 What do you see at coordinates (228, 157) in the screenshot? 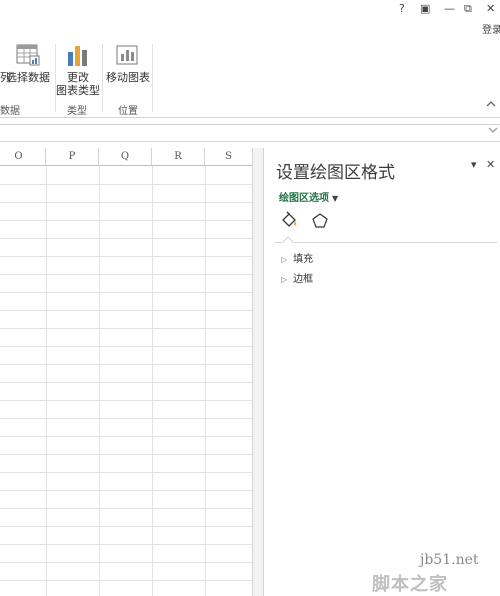
I see `column-header-s: S` at bounding box center [228, 157].